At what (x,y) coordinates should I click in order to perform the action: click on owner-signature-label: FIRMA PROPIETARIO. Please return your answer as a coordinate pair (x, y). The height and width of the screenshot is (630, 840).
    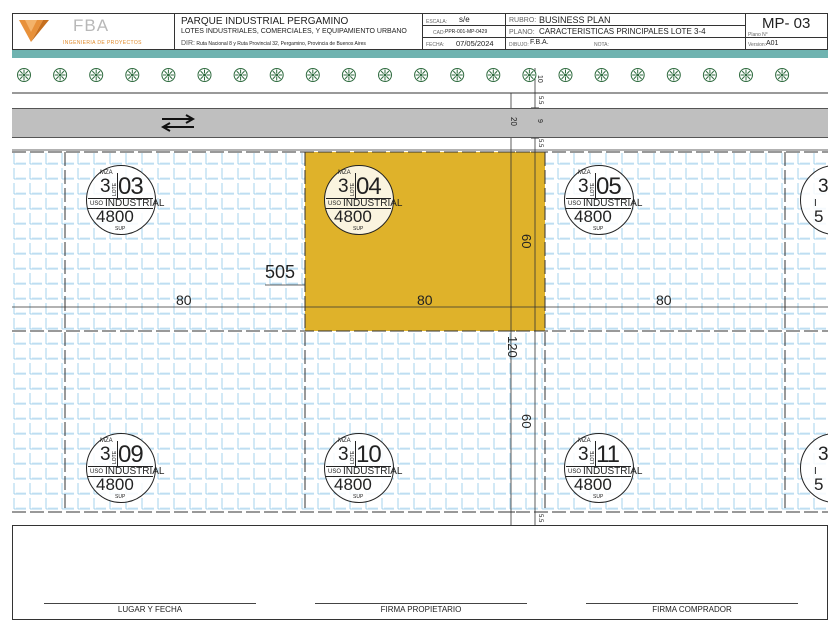
    Looking at the image, I should click on (421, 609).